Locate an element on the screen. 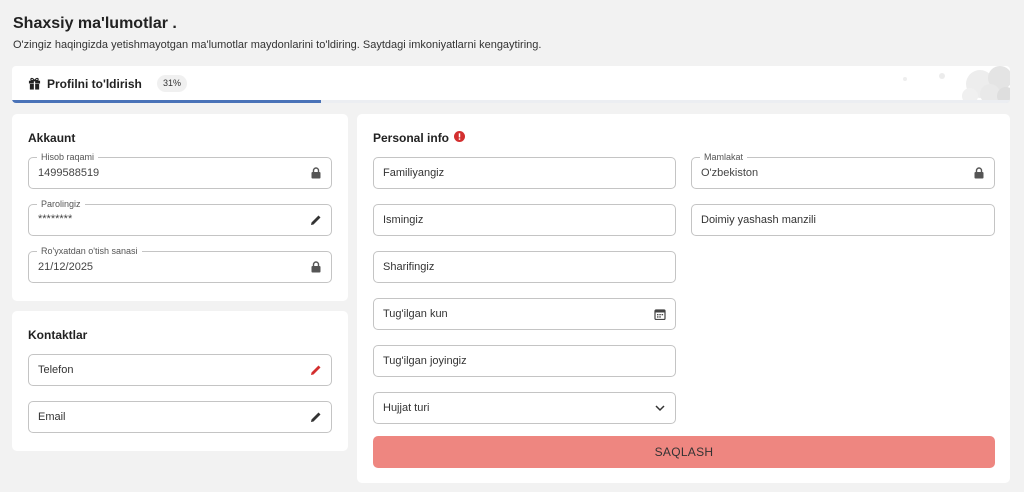  account-number-field: Hisob raqami 1499588519 is located at coordinates (180, 170).